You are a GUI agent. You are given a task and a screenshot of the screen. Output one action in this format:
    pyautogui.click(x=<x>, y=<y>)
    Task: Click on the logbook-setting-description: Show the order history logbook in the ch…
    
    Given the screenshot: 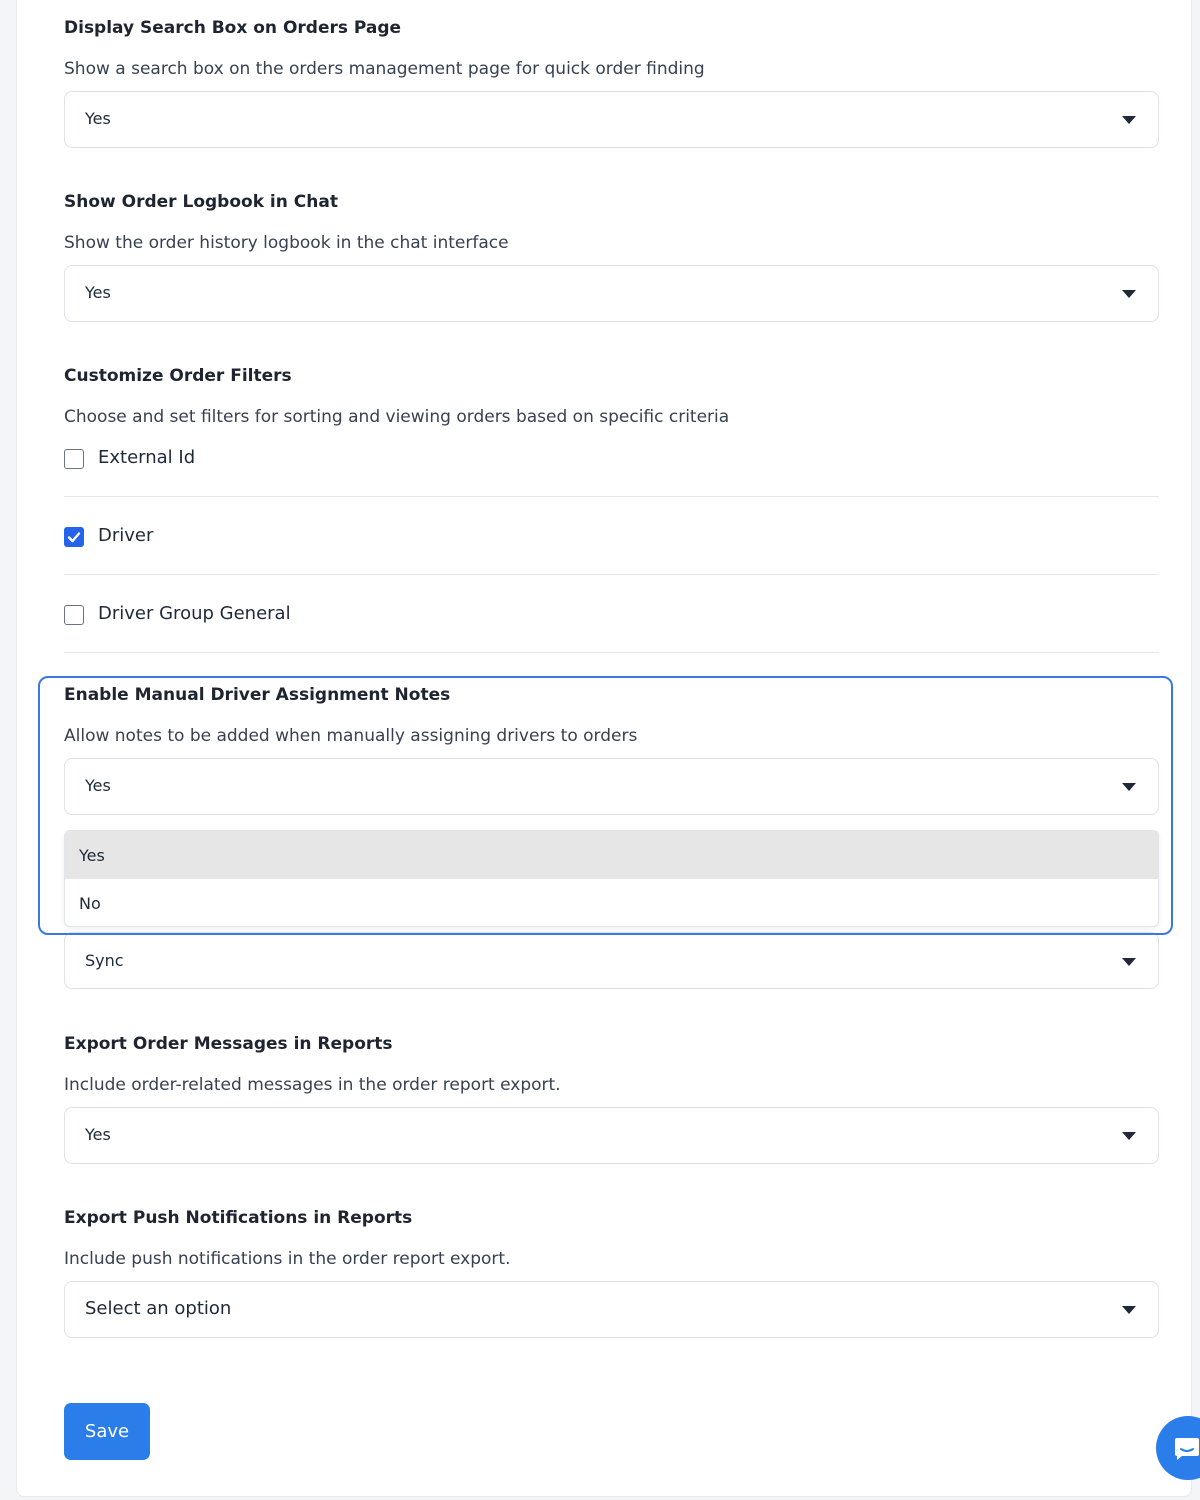 What is the action you would take?
    pyautogui.click(x=286, y=243)
    